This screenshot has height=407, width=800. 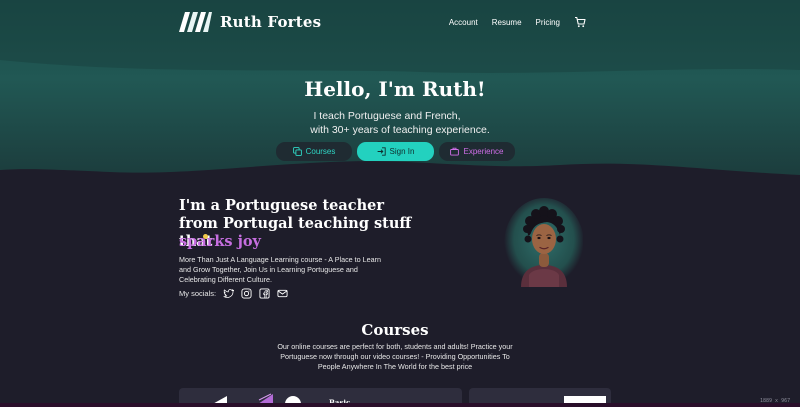 I want to click on sparkle-icon, so click(x=205, y=236).